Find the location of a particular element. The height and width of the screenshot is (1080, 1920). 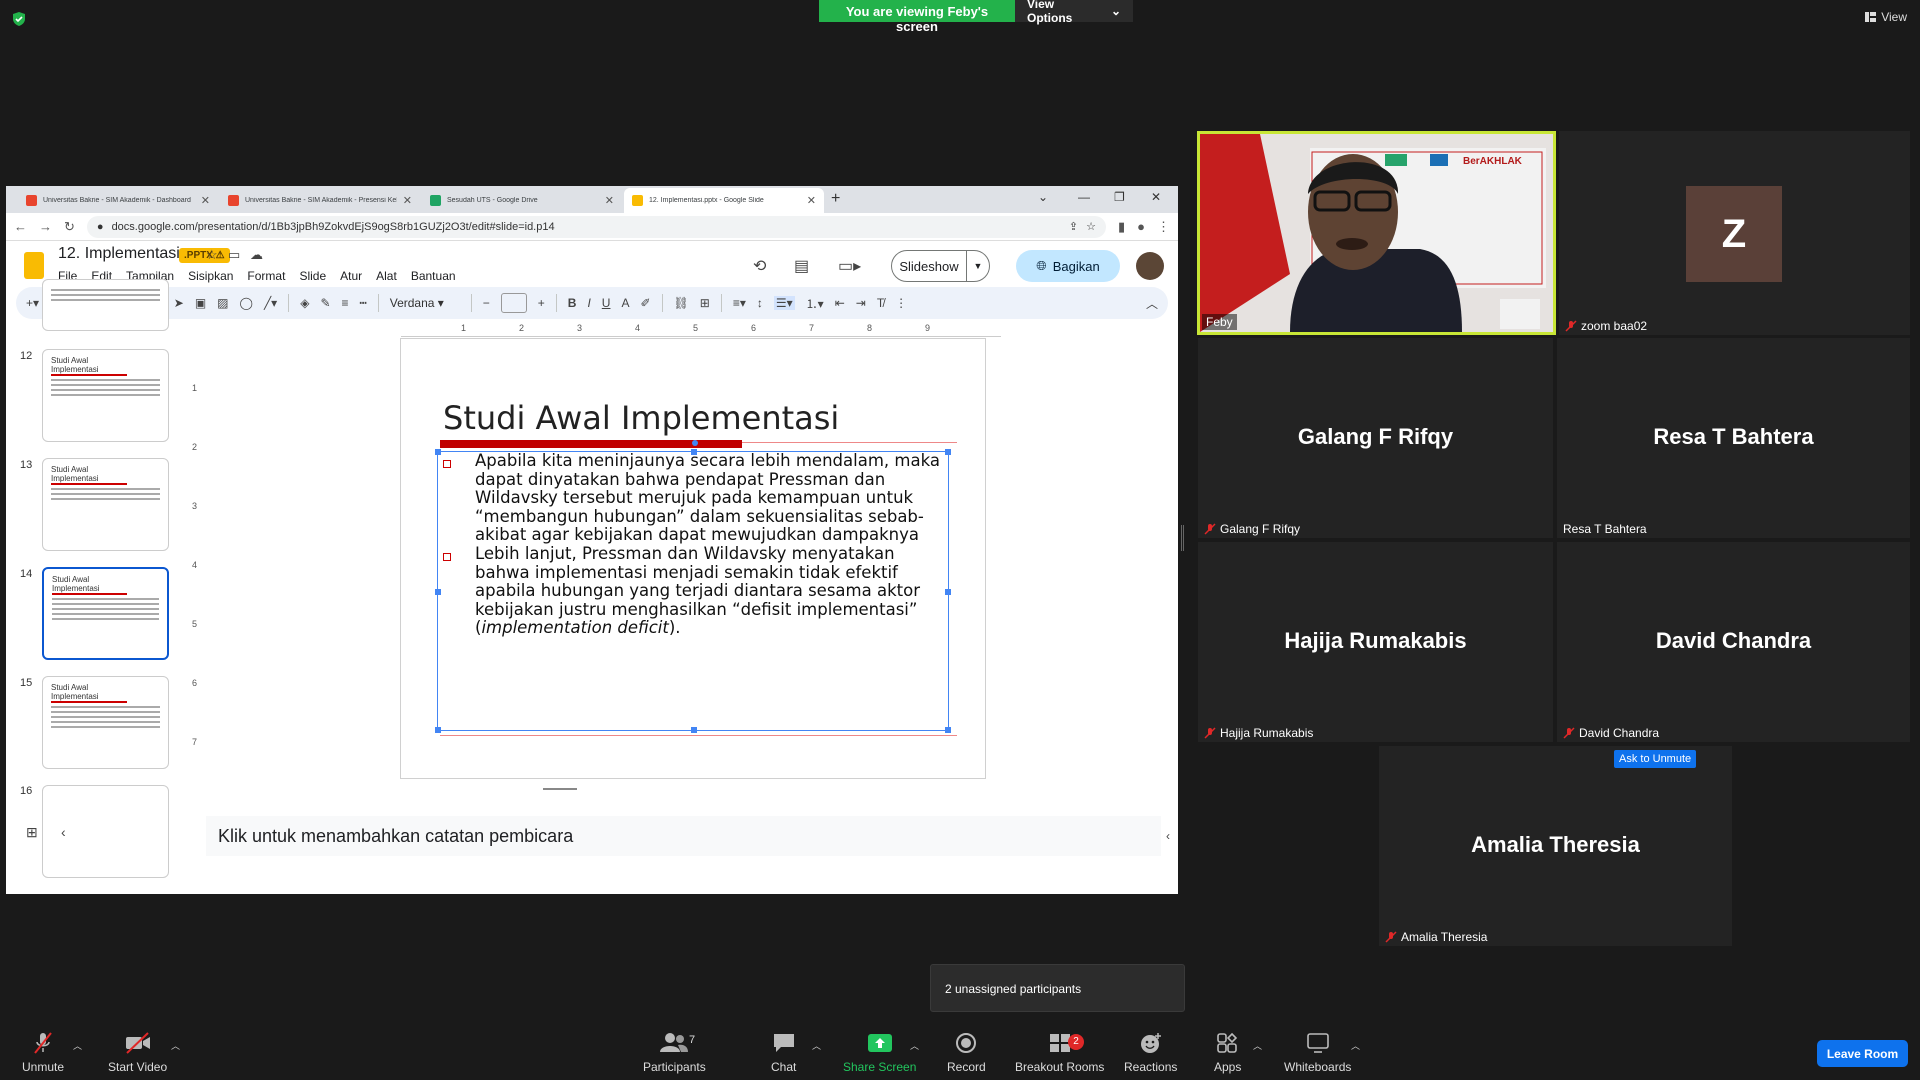

maximize-icon: ❐ is located at coordinates (1119, 197).